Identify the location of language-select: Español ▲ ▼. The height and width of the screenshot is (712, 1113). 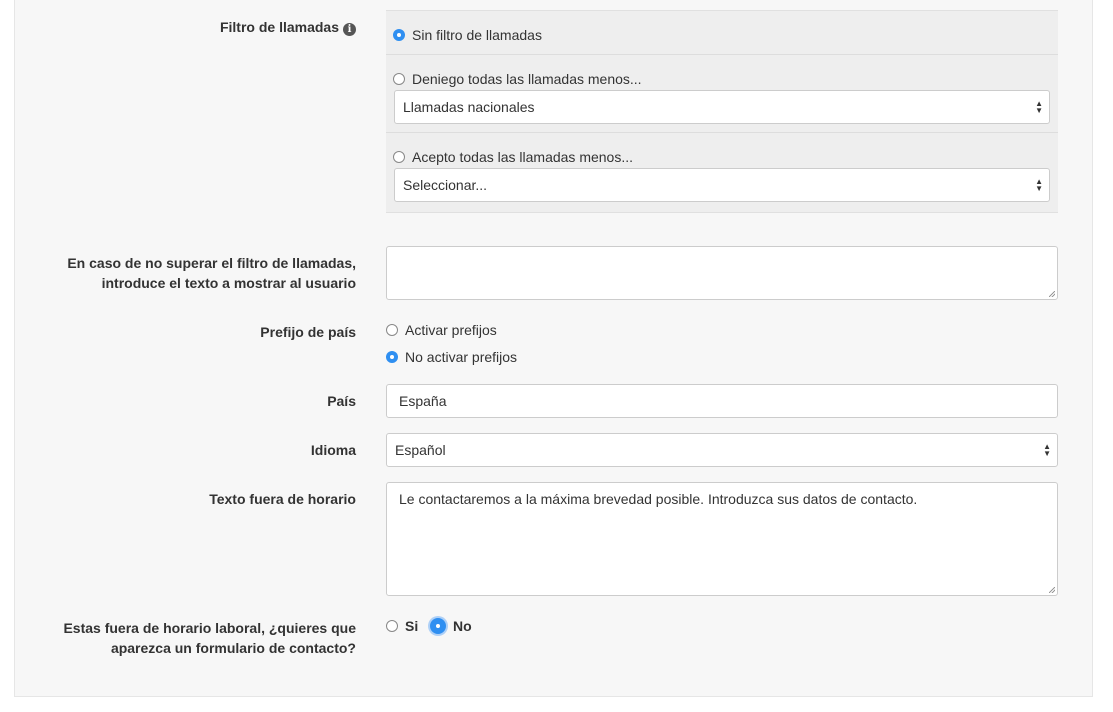
(722, 450).